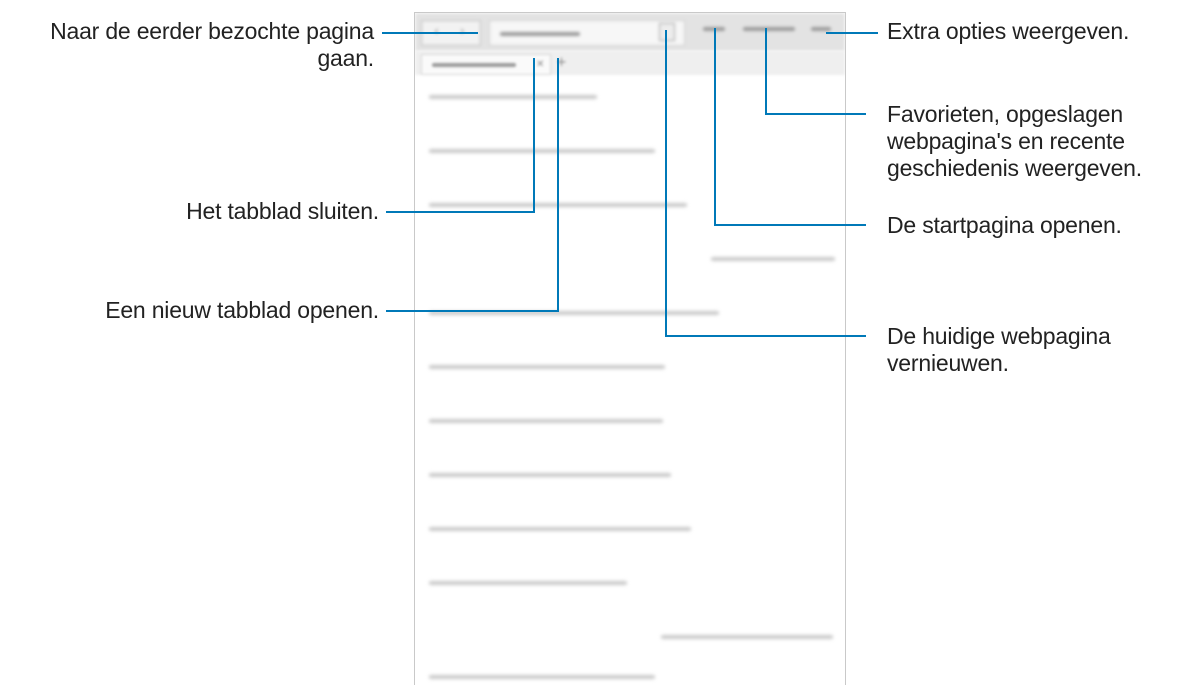 This screenshot has height=685, width=1181. Describe the element at coordinates (1014, 168) in the screenshot. I see `callout-bookmarks-line3: geschiedenis weergeven.` at that location.